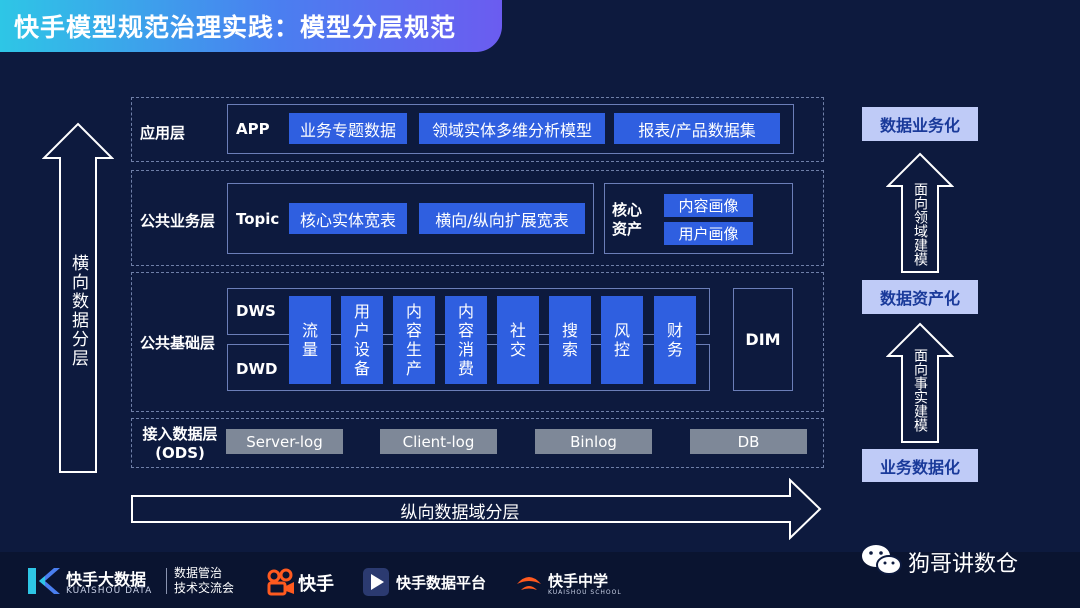 The width and height of the screenshot is (1080, 608). Describe the element at coordinates (44, 581) in the screenshot. I see `kuaishou-data-logo-icon` at that location.